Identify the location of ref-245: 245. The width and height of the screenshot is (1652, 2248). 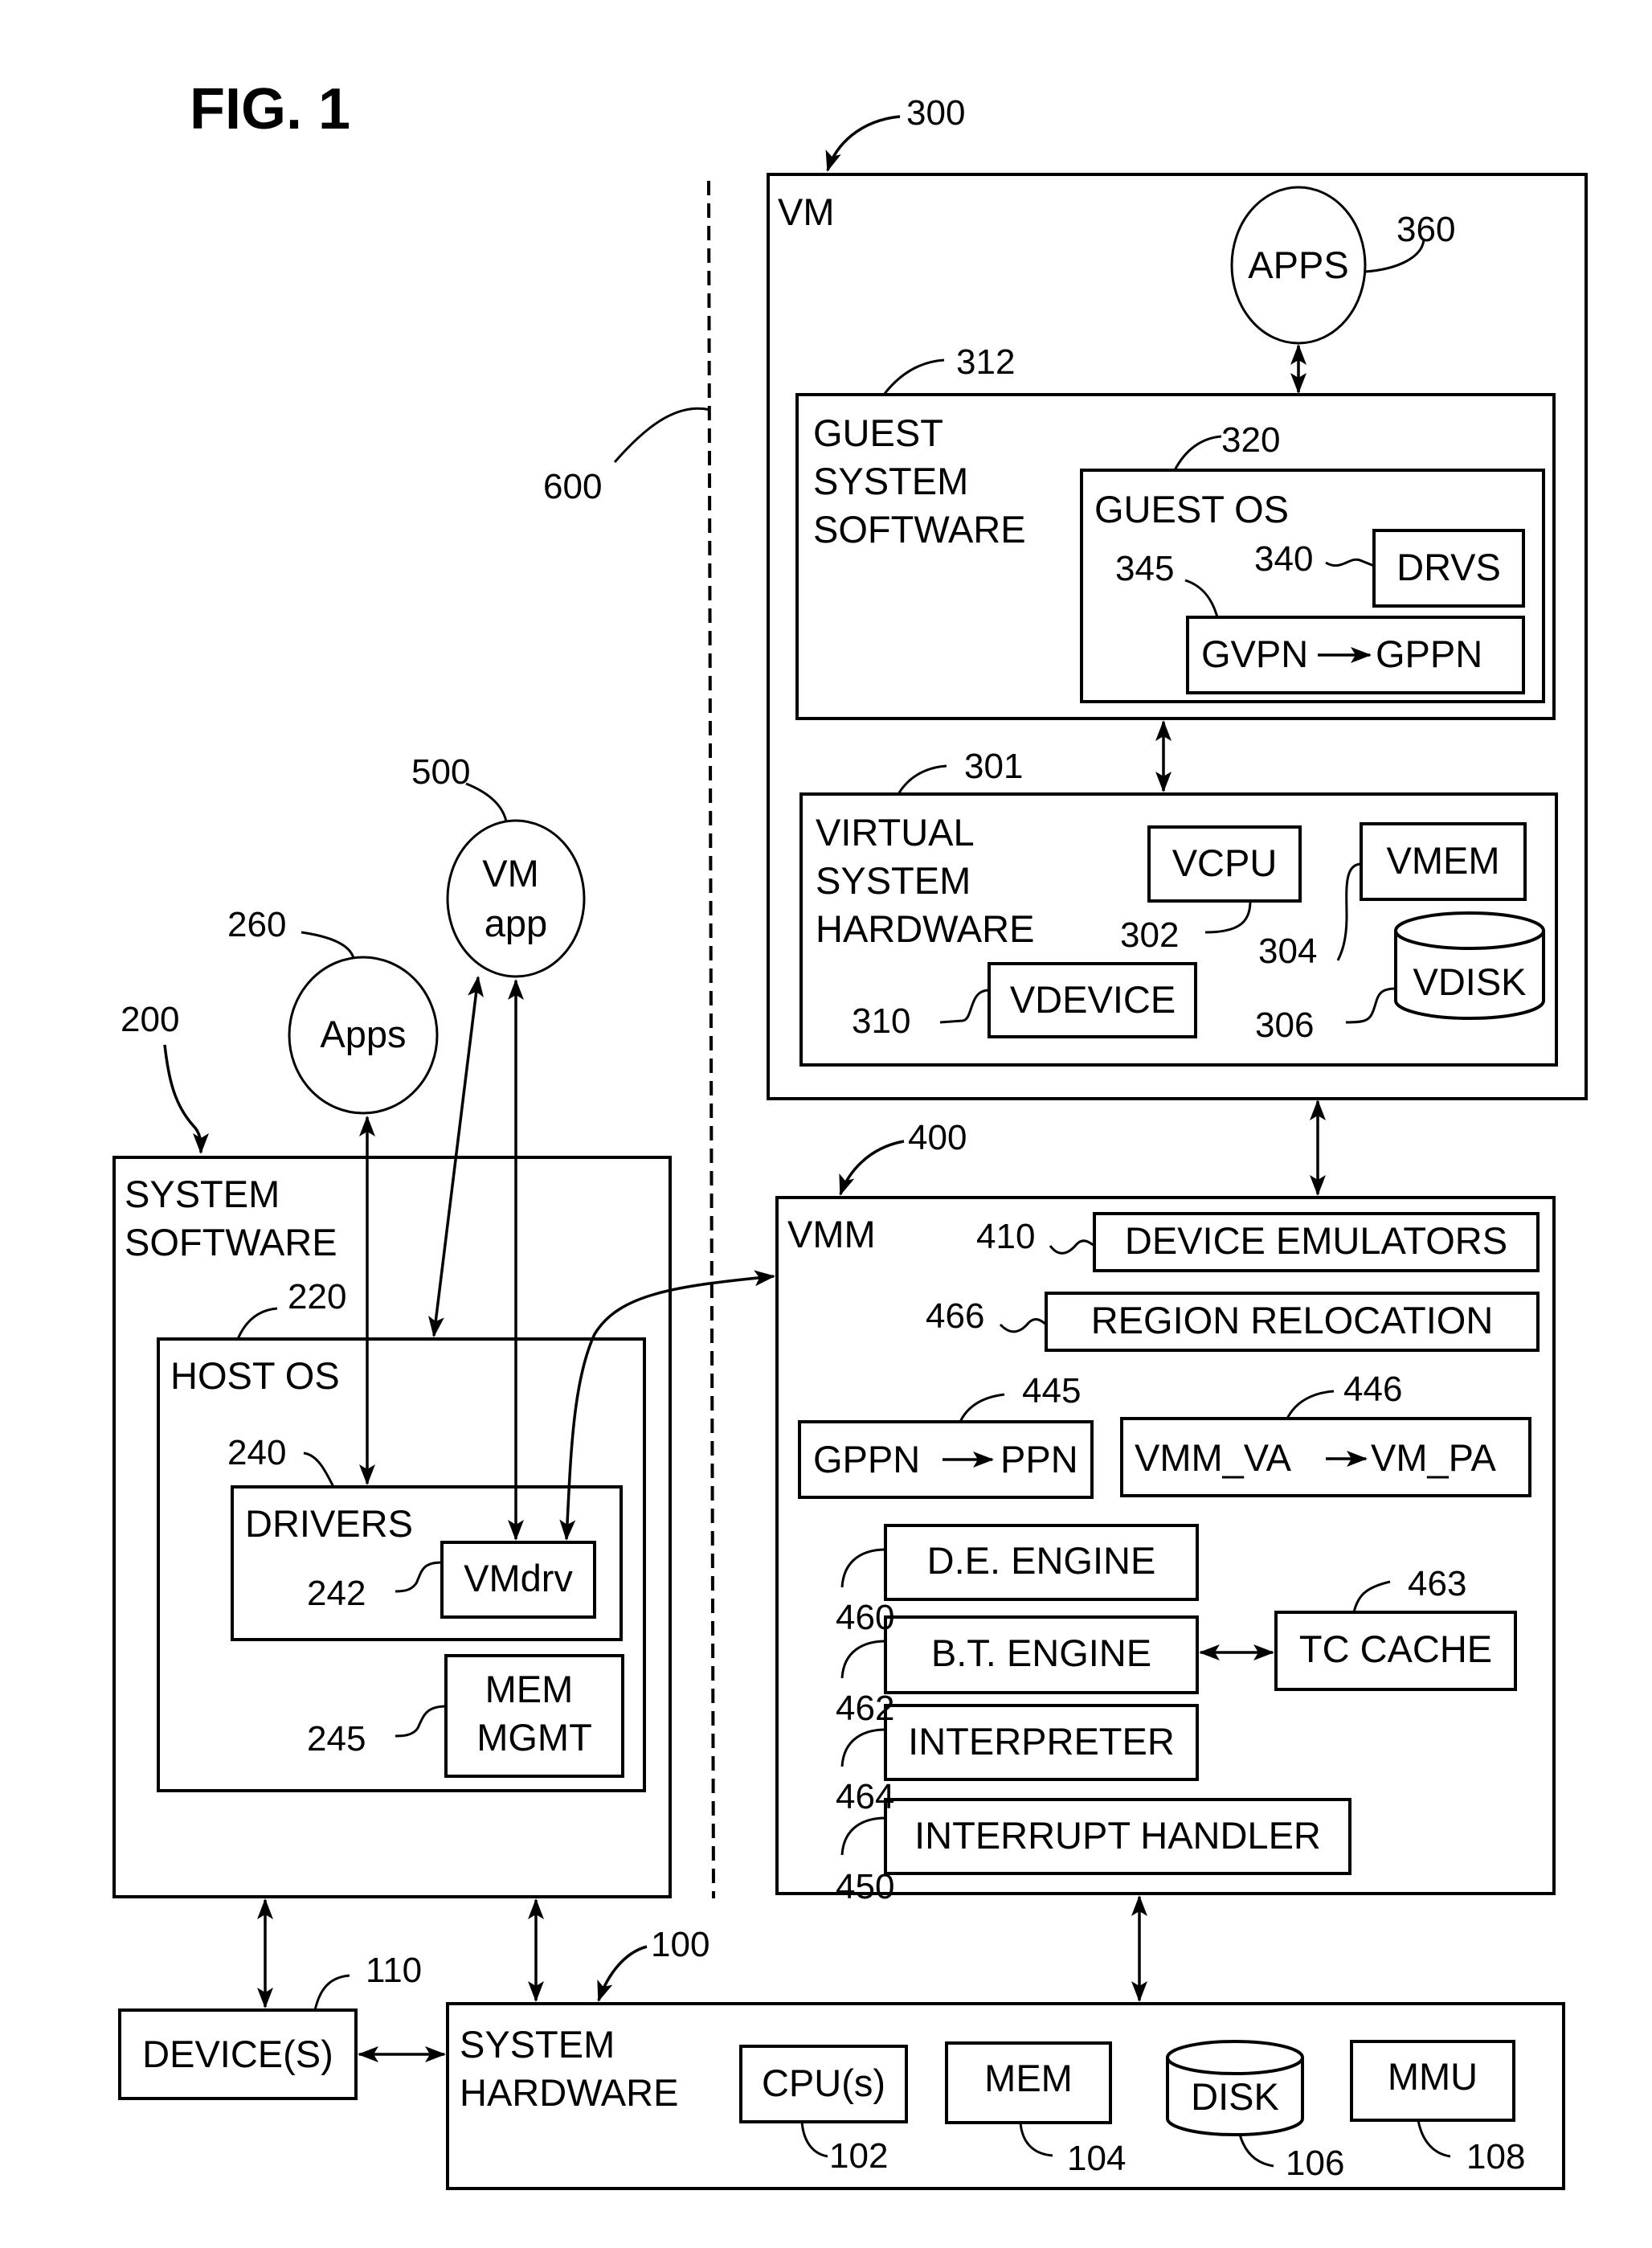
(337, 1739).